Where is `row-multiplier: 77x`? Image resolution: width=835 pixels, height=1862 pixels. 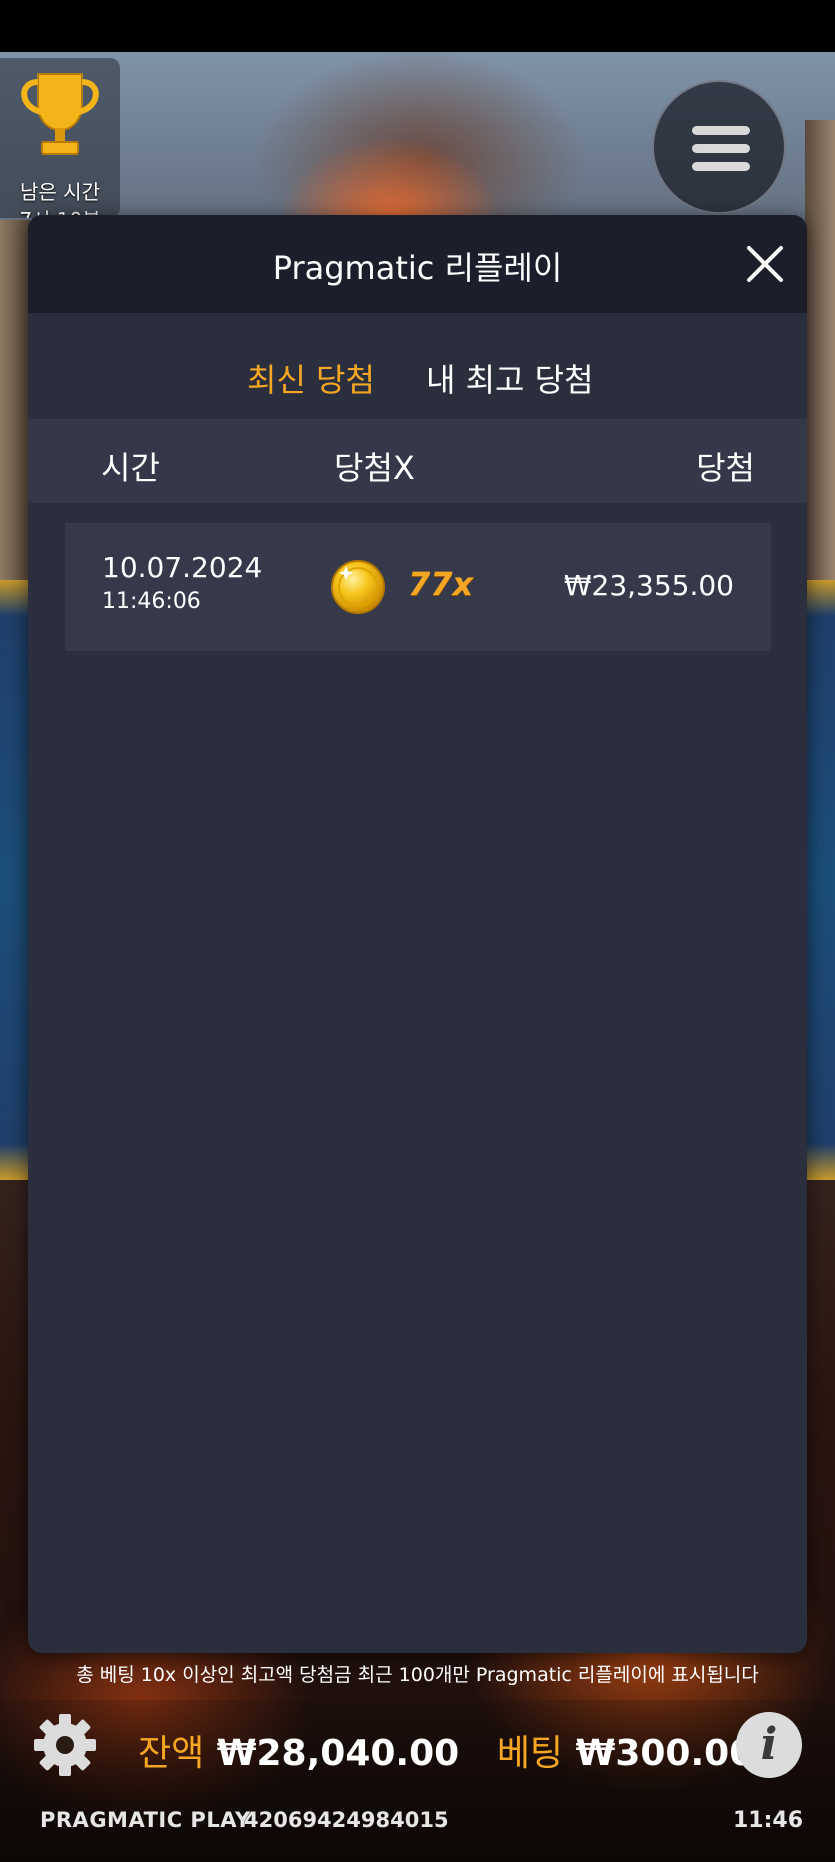
row-multiplier: 77x is located at coordinates (441, 584).